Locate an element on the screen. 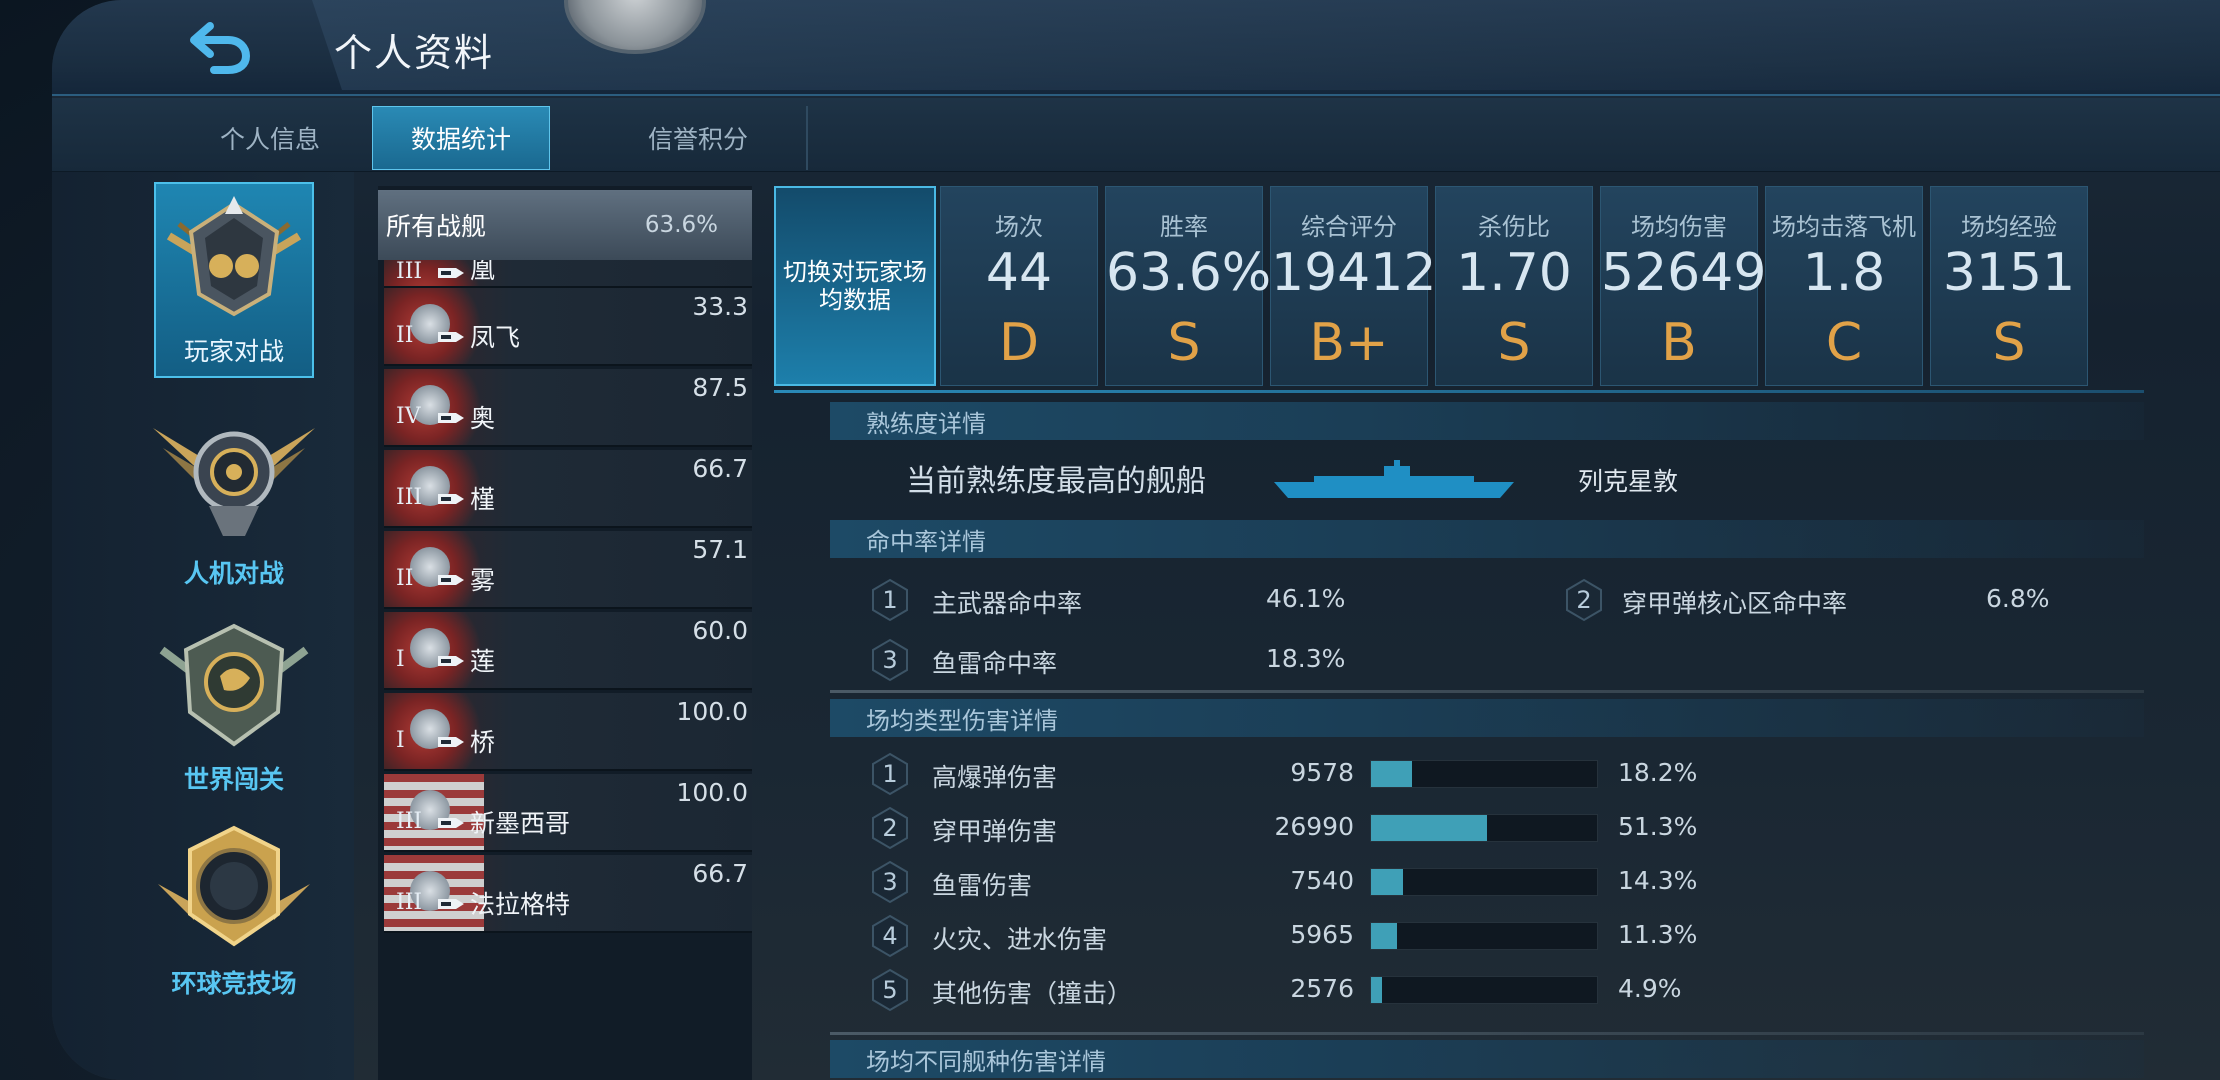  ship-item: III 法拉格特 66.7 is located at coordinates (568, 894).